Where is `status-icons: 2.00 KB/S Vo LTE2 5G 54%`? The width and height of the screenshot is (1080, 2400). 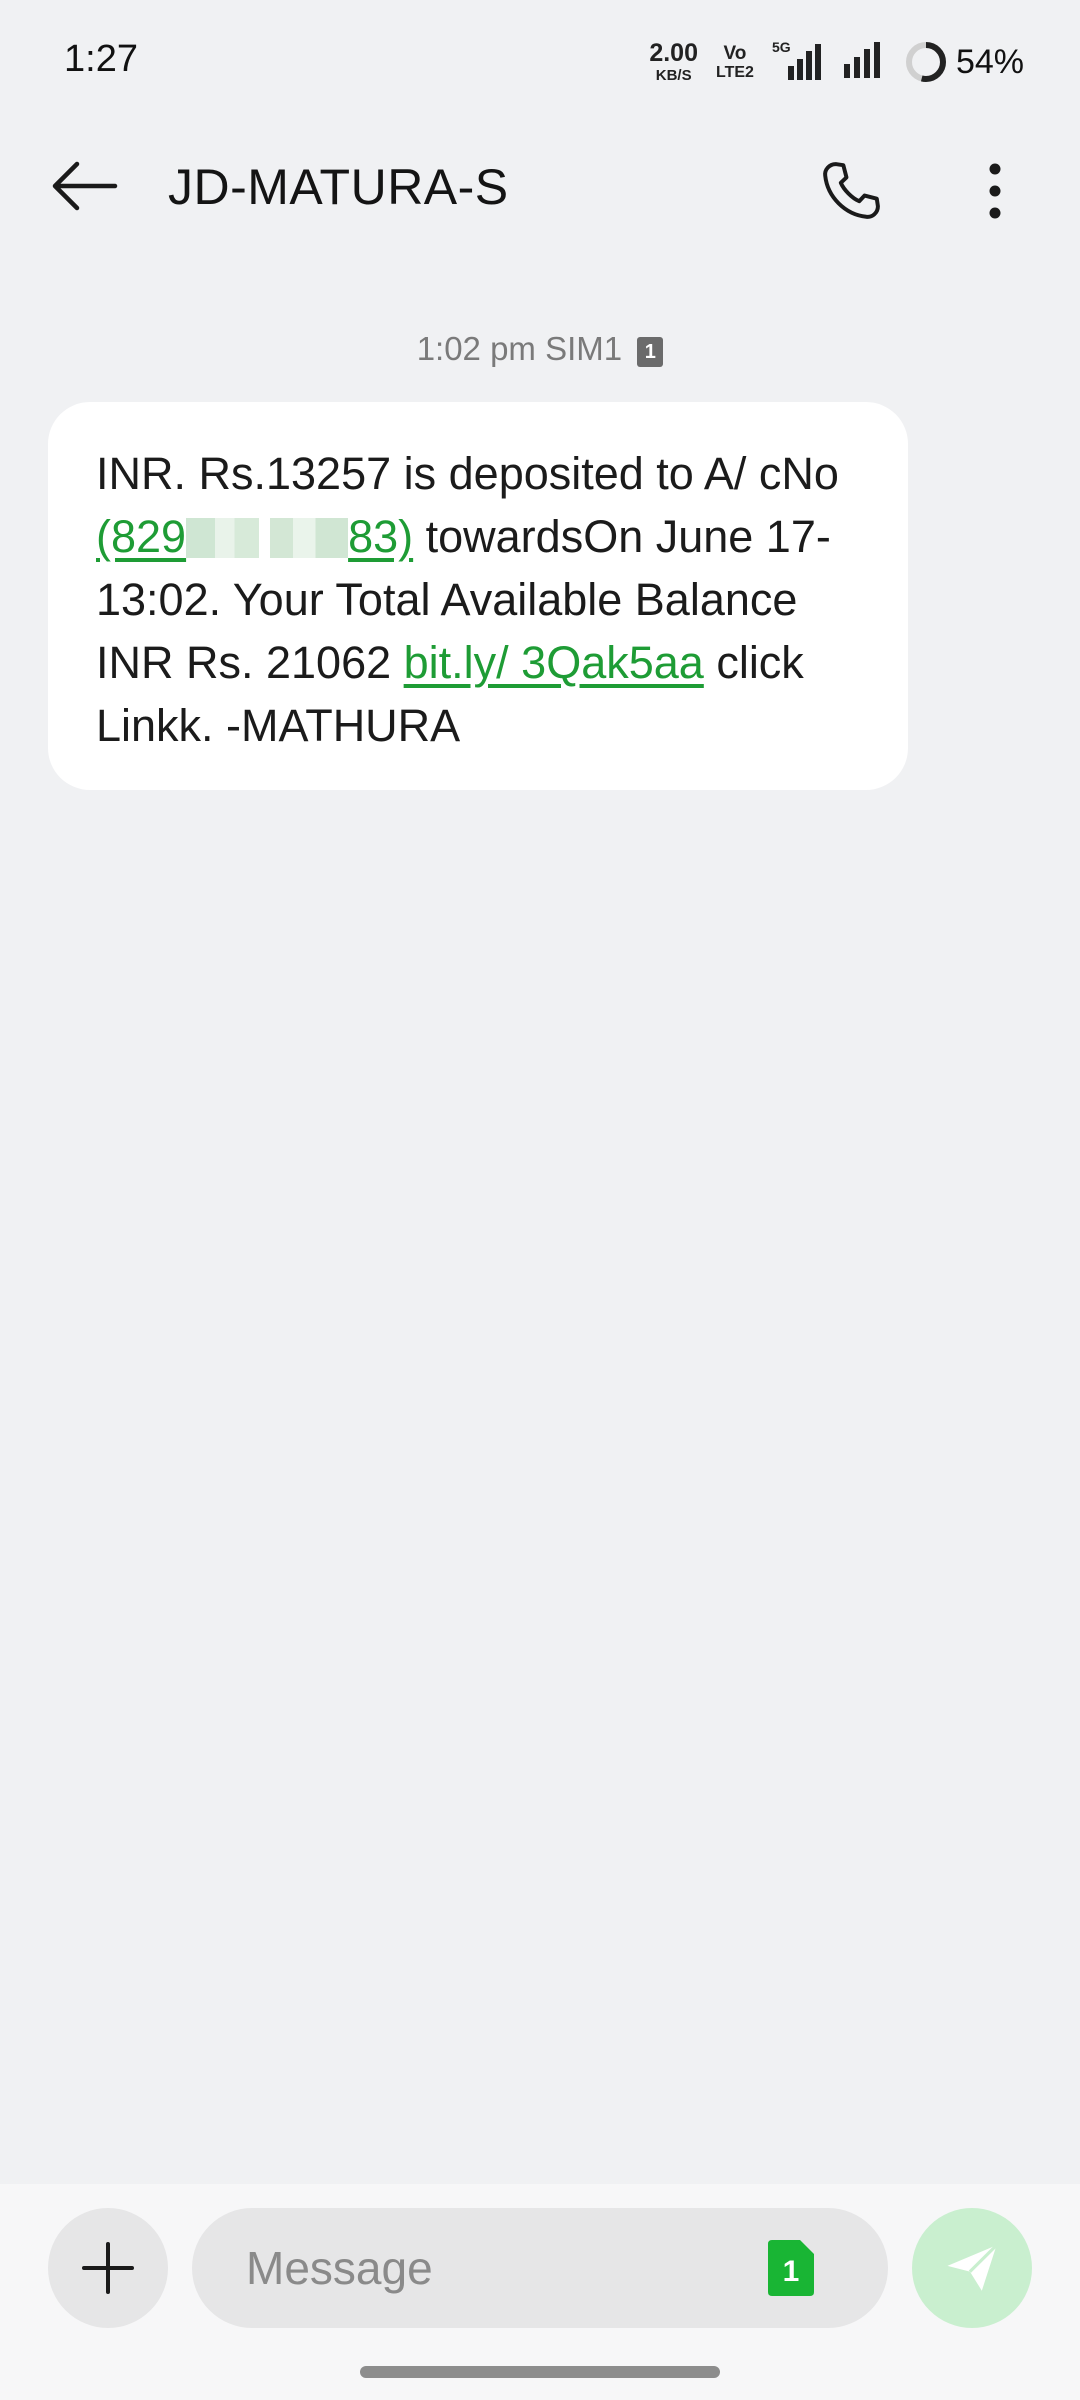 status-icons: 2.00 KB/S Vo LTE2 5G 54% is located at coordinates (836, 62).